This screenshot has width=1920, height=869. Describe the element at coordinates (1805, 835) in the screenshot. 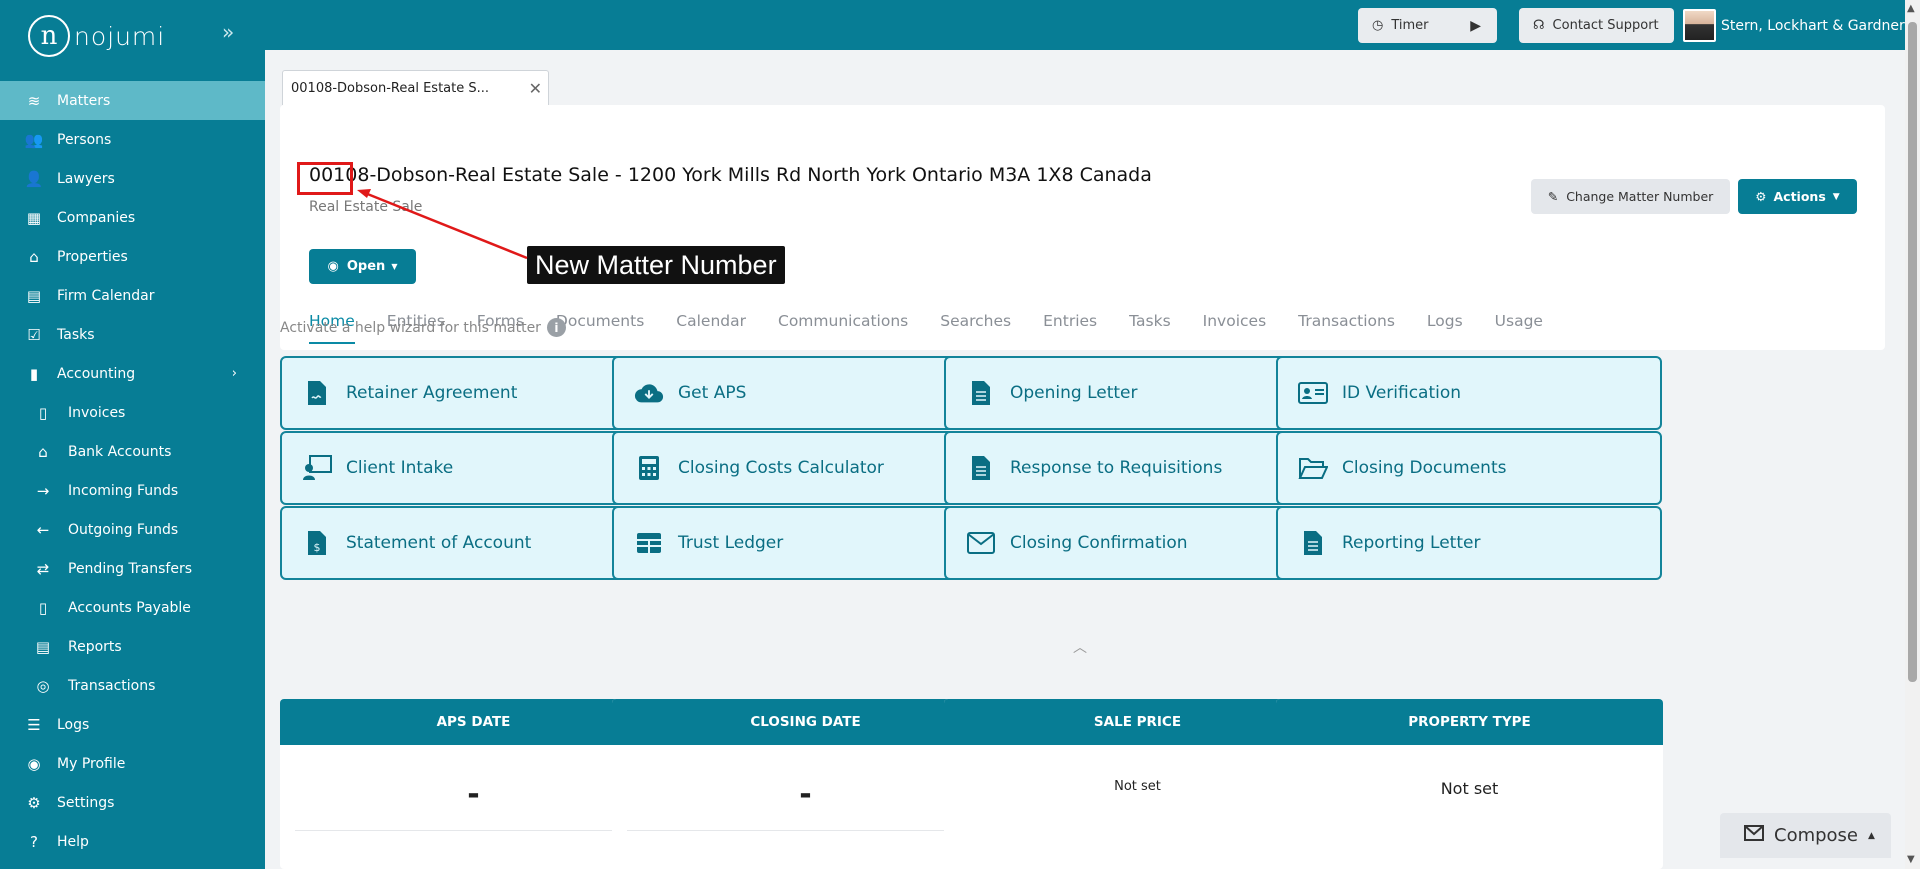

I see `compose-button: Compose ▲` at that location.